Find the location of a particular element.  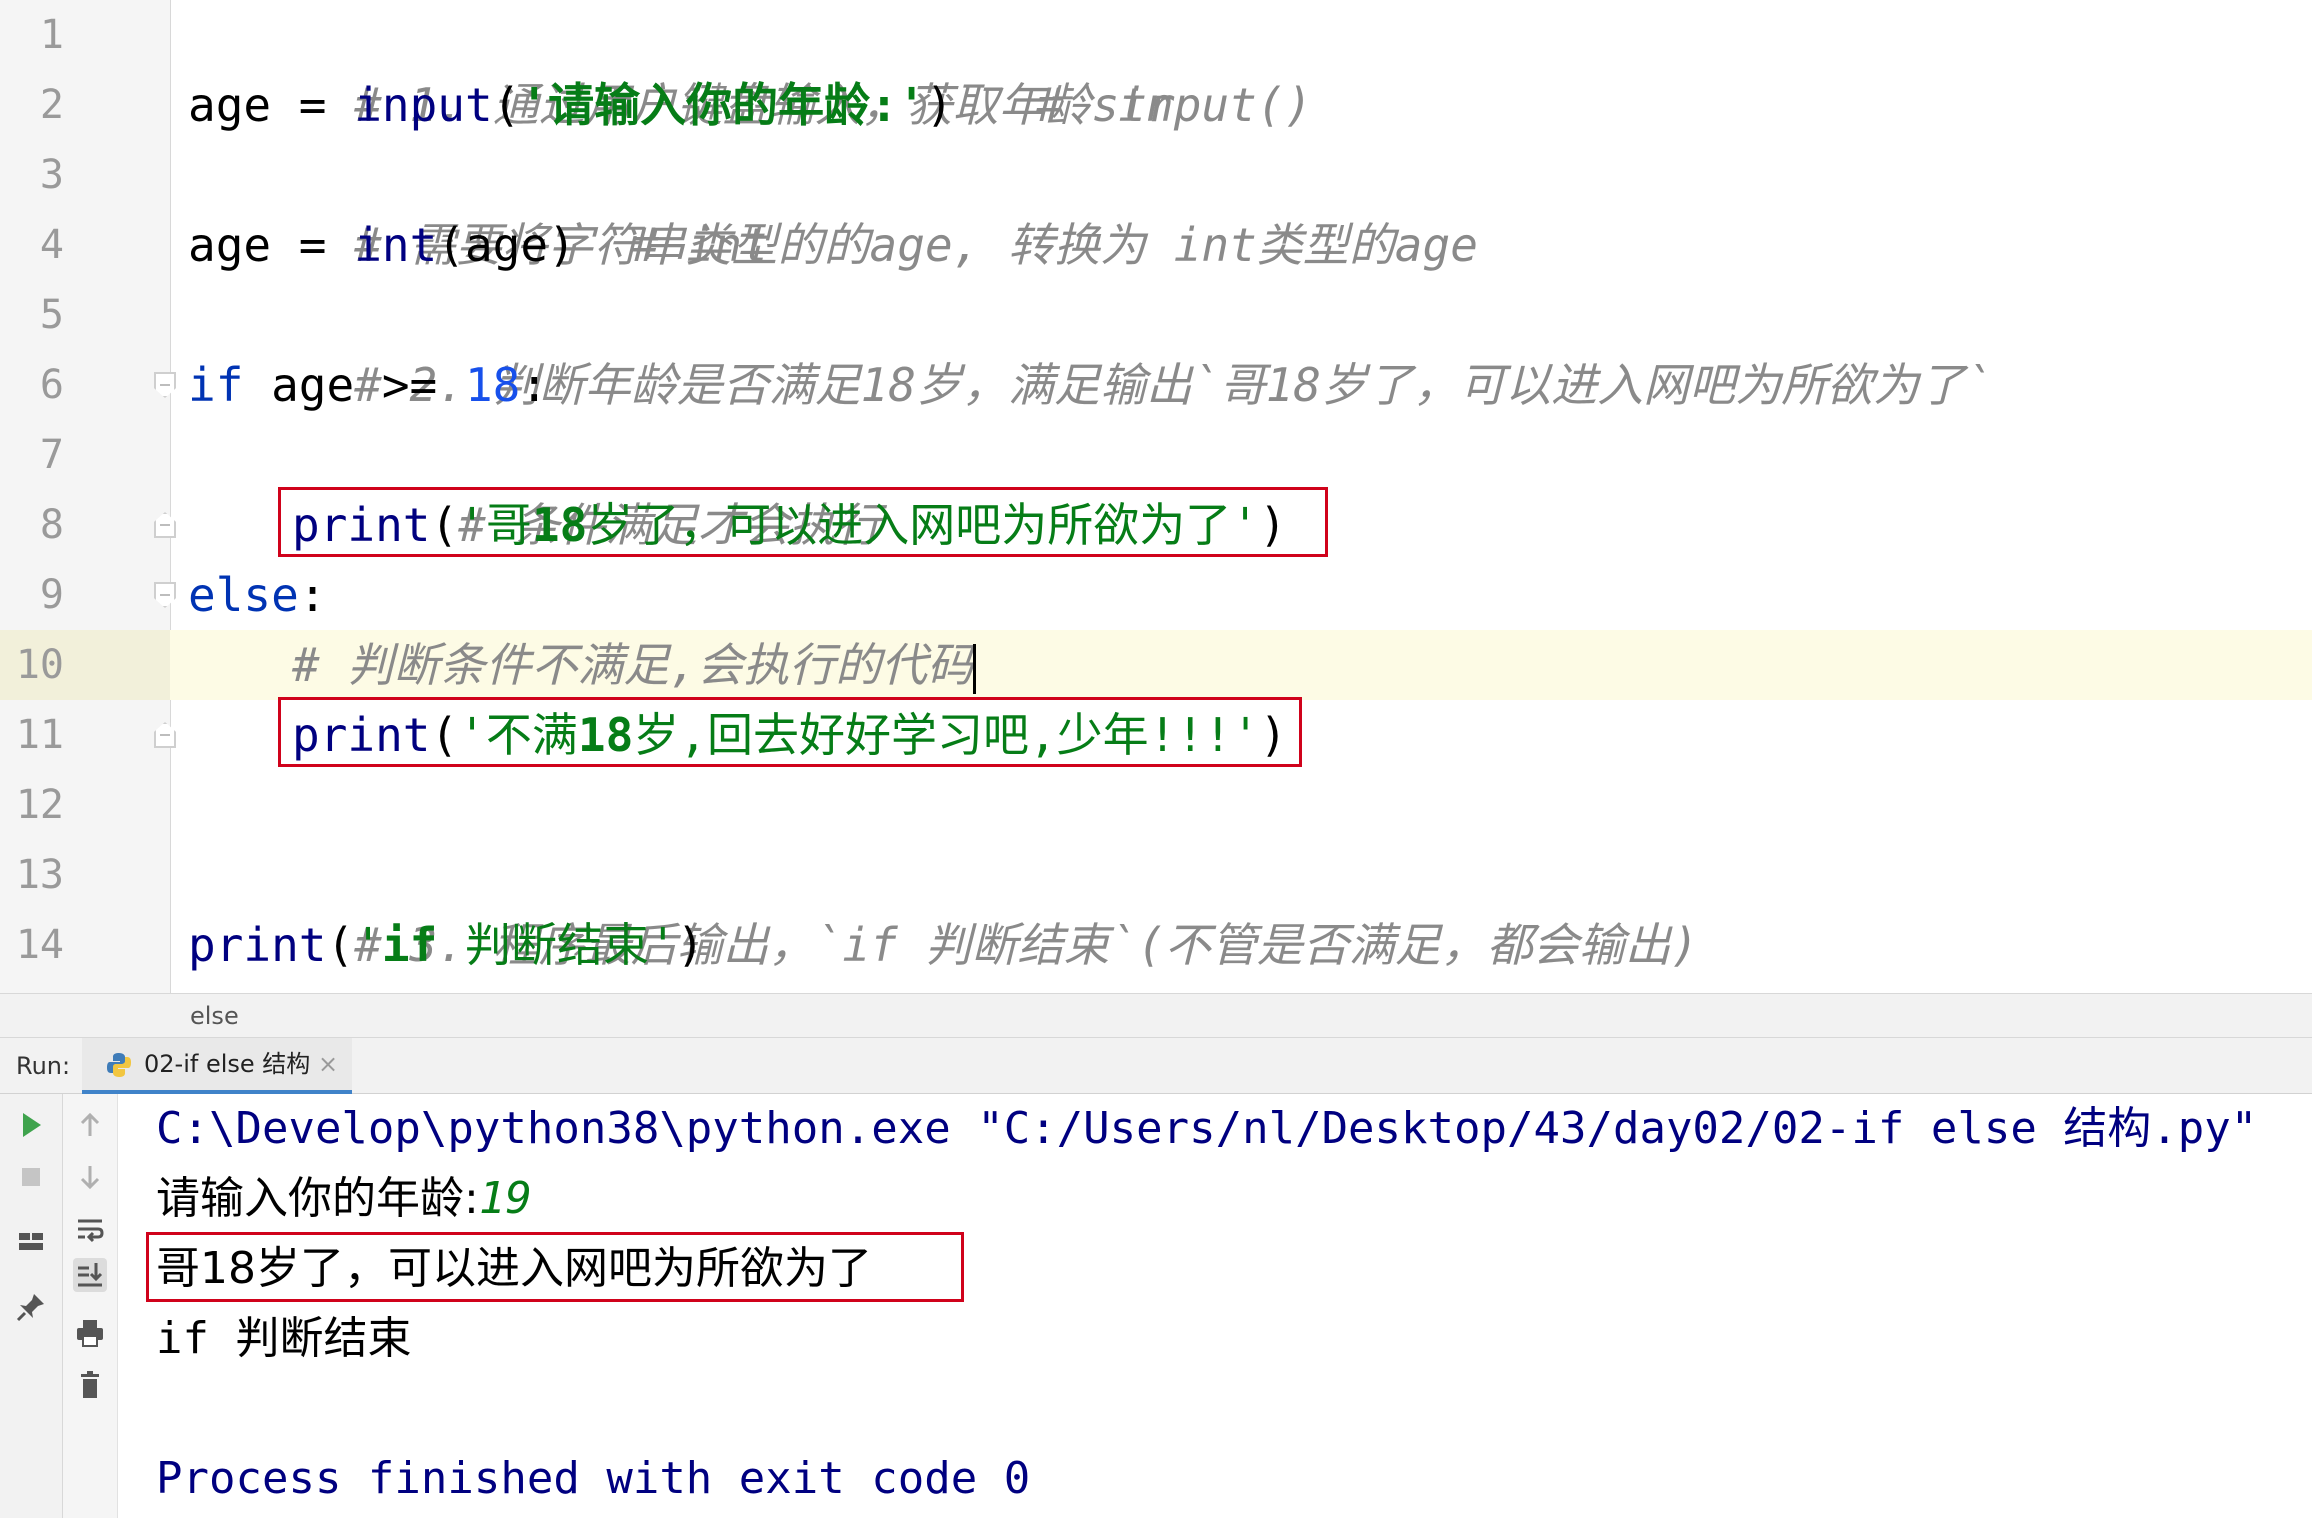

code-text: print('if 判断结束') is located at coordinates (446, 945).